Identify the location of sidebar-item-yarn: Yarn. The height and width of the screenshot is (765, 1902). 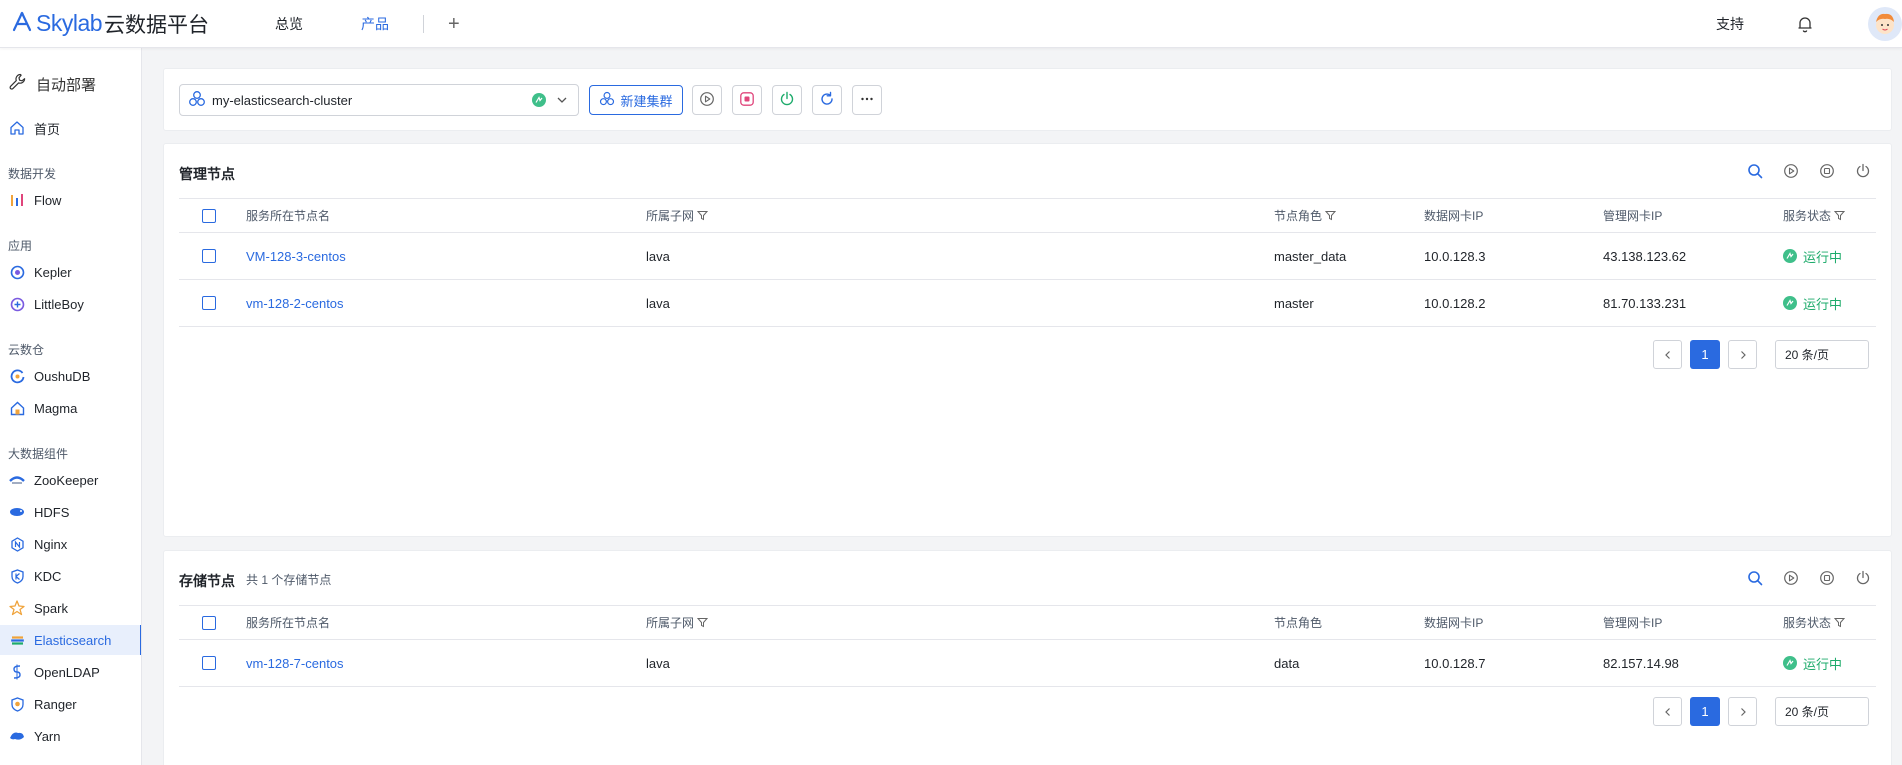
(70, 736).